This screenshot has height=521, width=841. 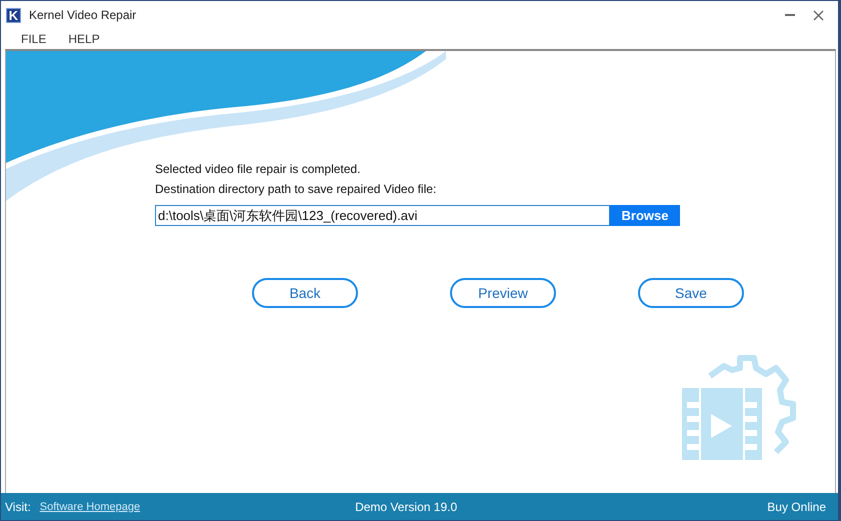 What do you see at coordinates (33, 39) in the screenshot?
I see `menu-item: FILE` at bounding box center [33, 39].